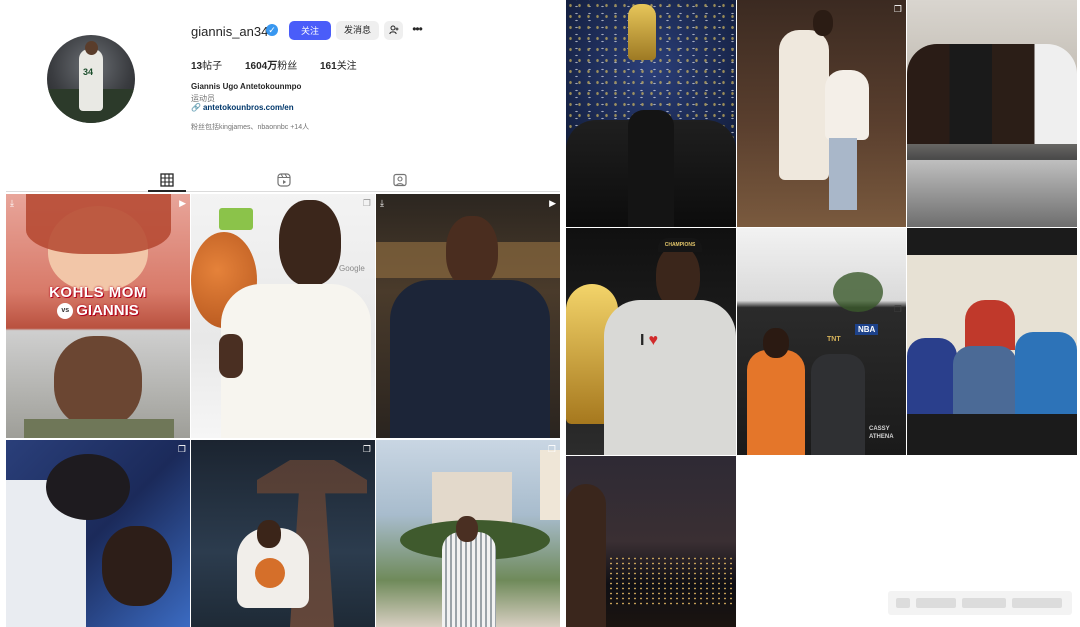 The height and width of the screenshot is (627, 1080). What do you see at coordinates (88, 72) in the screenshot?
I see `avatar-jersey-number: 34` at bounding box center [88, 72].